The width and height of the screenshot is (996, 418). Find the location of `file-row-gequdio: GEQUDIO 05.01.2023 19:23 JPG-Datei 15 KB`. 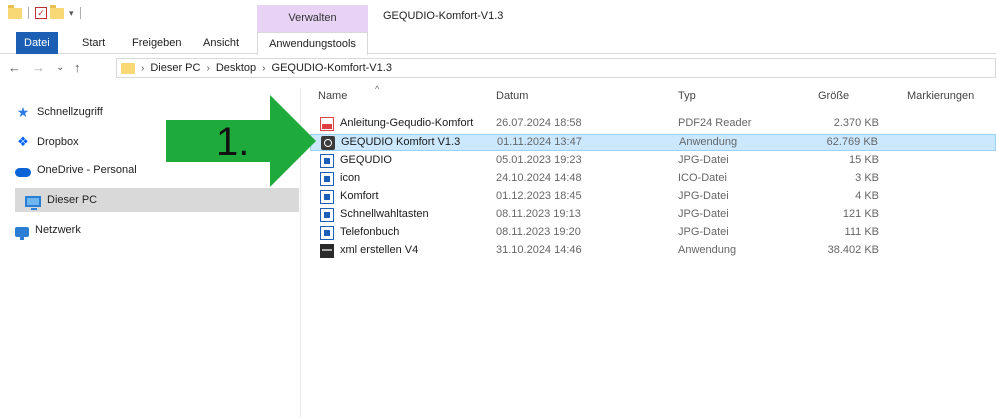

file-row-gequdio: GEQUDIO 05.01.2023 19:23 JPG-Datei 15 KB is located at coordinates (653, 161).